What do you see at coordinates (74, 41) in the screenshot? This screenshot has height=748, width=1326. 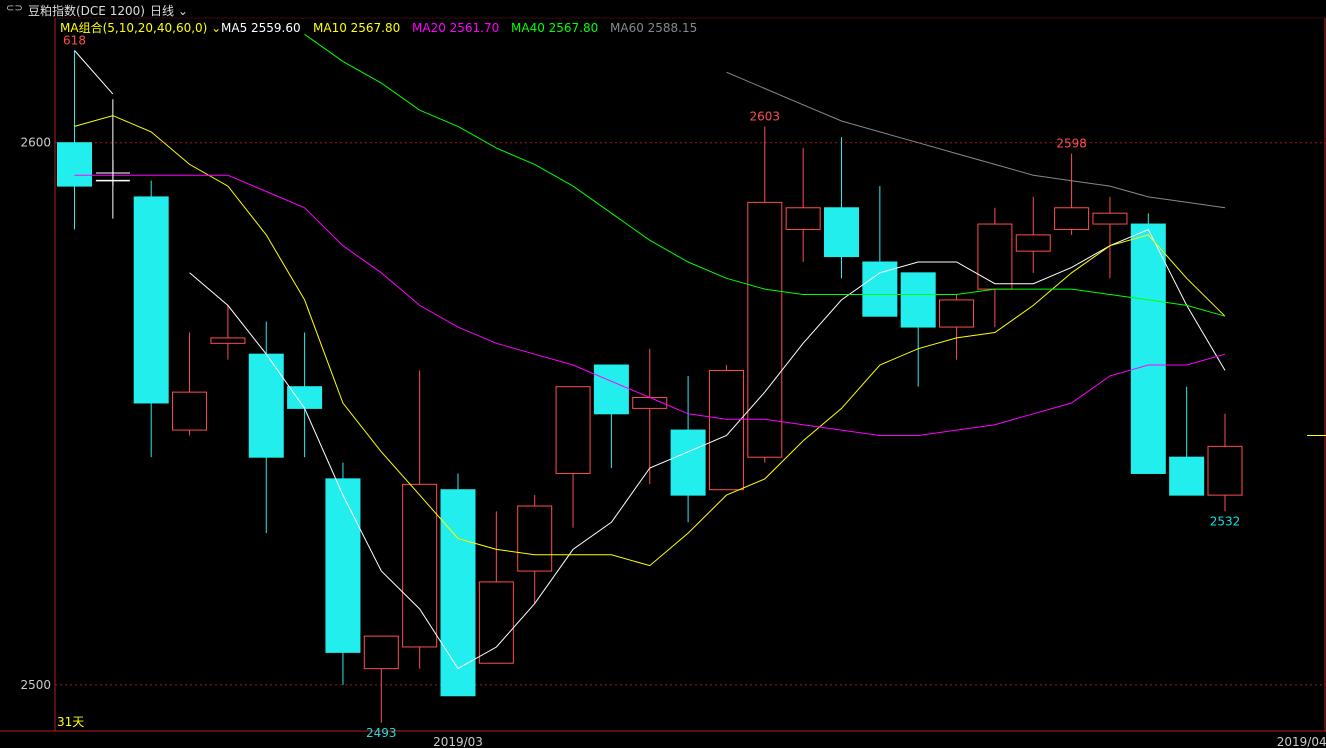 I see `extreme-value-label: 618` at bounding box center [74, 41].